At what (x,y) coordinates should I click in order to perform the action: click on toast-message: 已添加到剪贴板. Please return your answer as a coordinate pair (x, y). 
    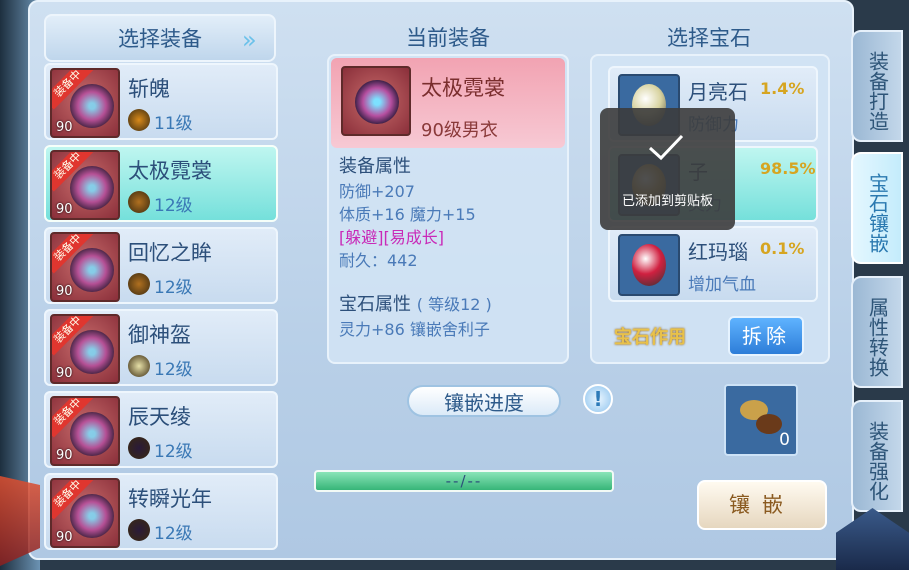
    Looking at the image, I should click on (667, 201).